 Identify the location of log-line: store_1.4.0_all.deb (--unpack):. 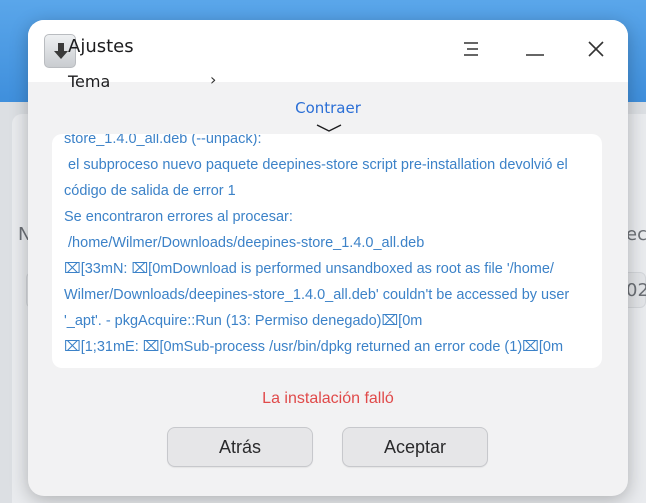
(163, 140).